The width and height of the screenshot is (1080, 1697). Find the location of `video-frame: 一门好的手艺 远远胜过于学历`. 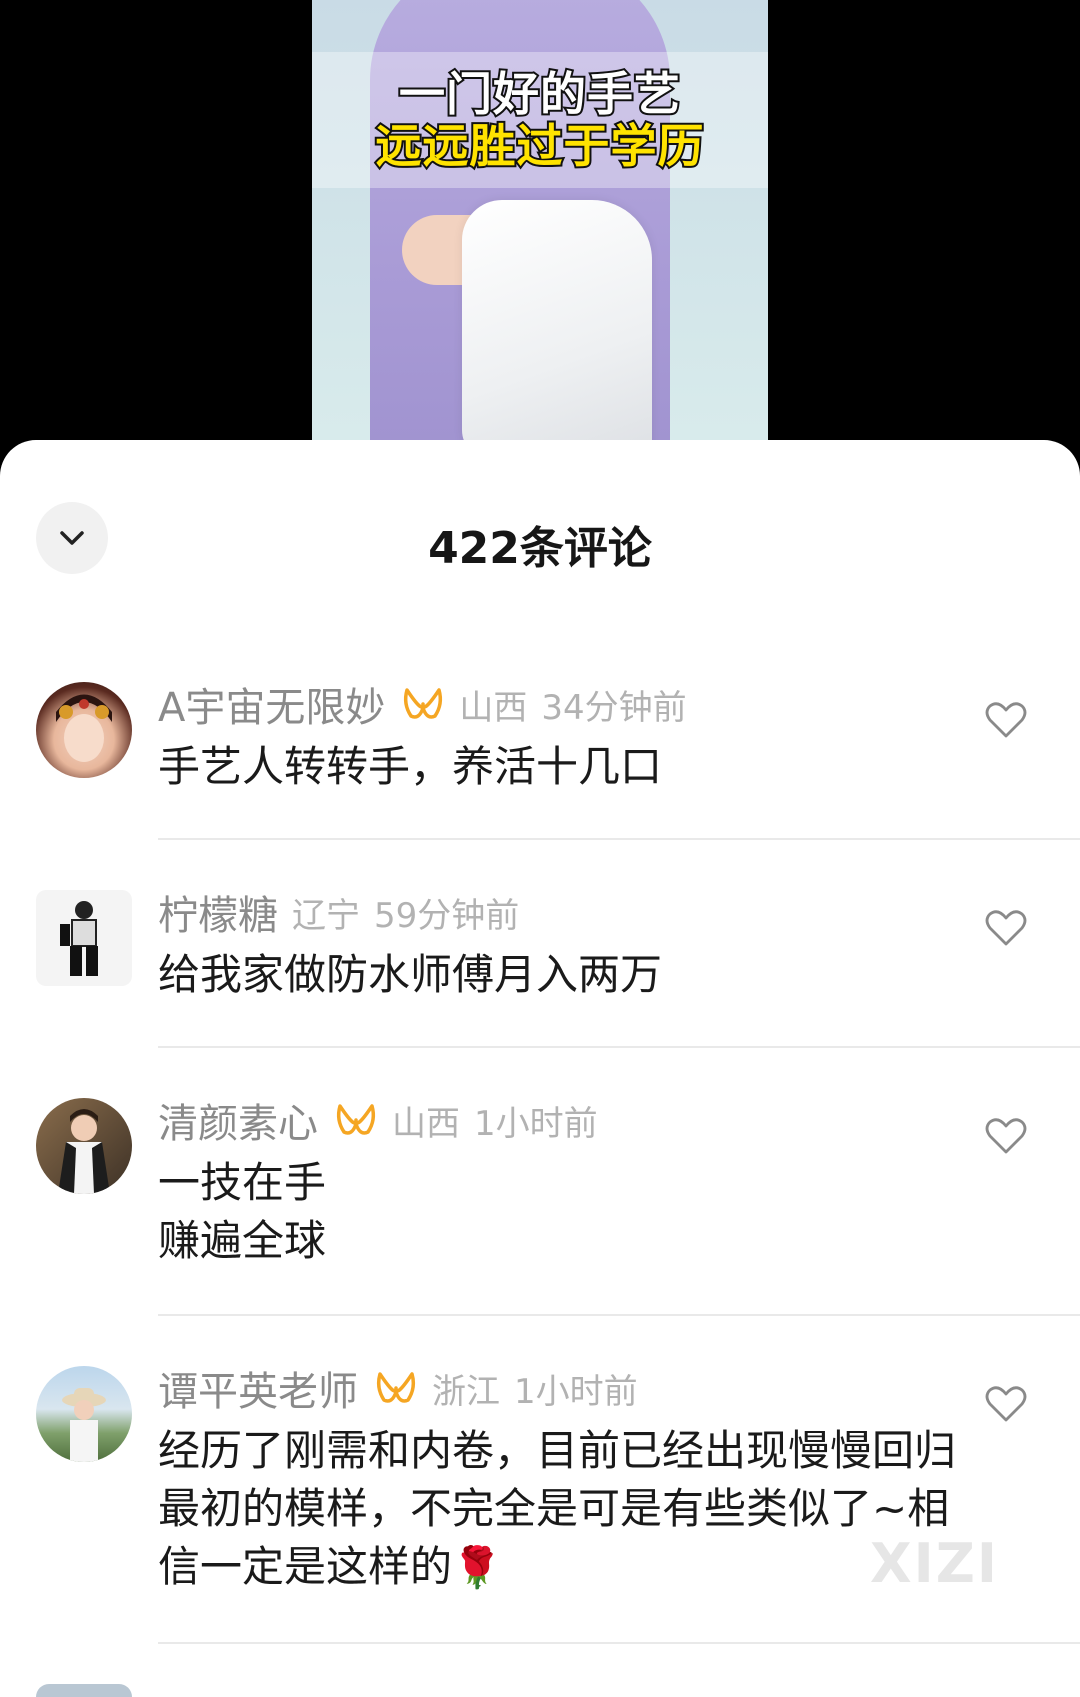

video-frame: 一门好的手艺 远远胜过于学历 is located at coordinates (540, 230).